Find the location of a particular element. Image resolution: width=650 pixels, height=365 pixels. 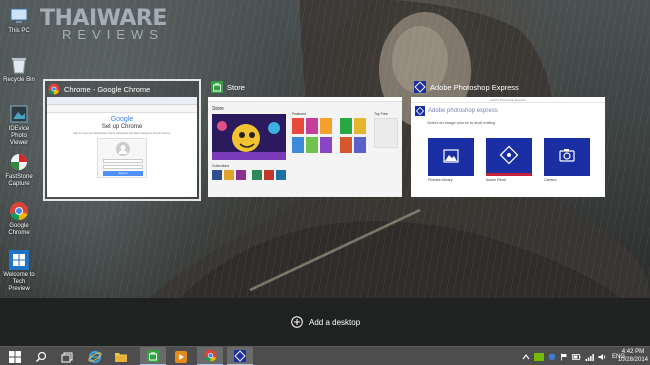

sign-in-button: Sign in is located at coordinates (123, 173).